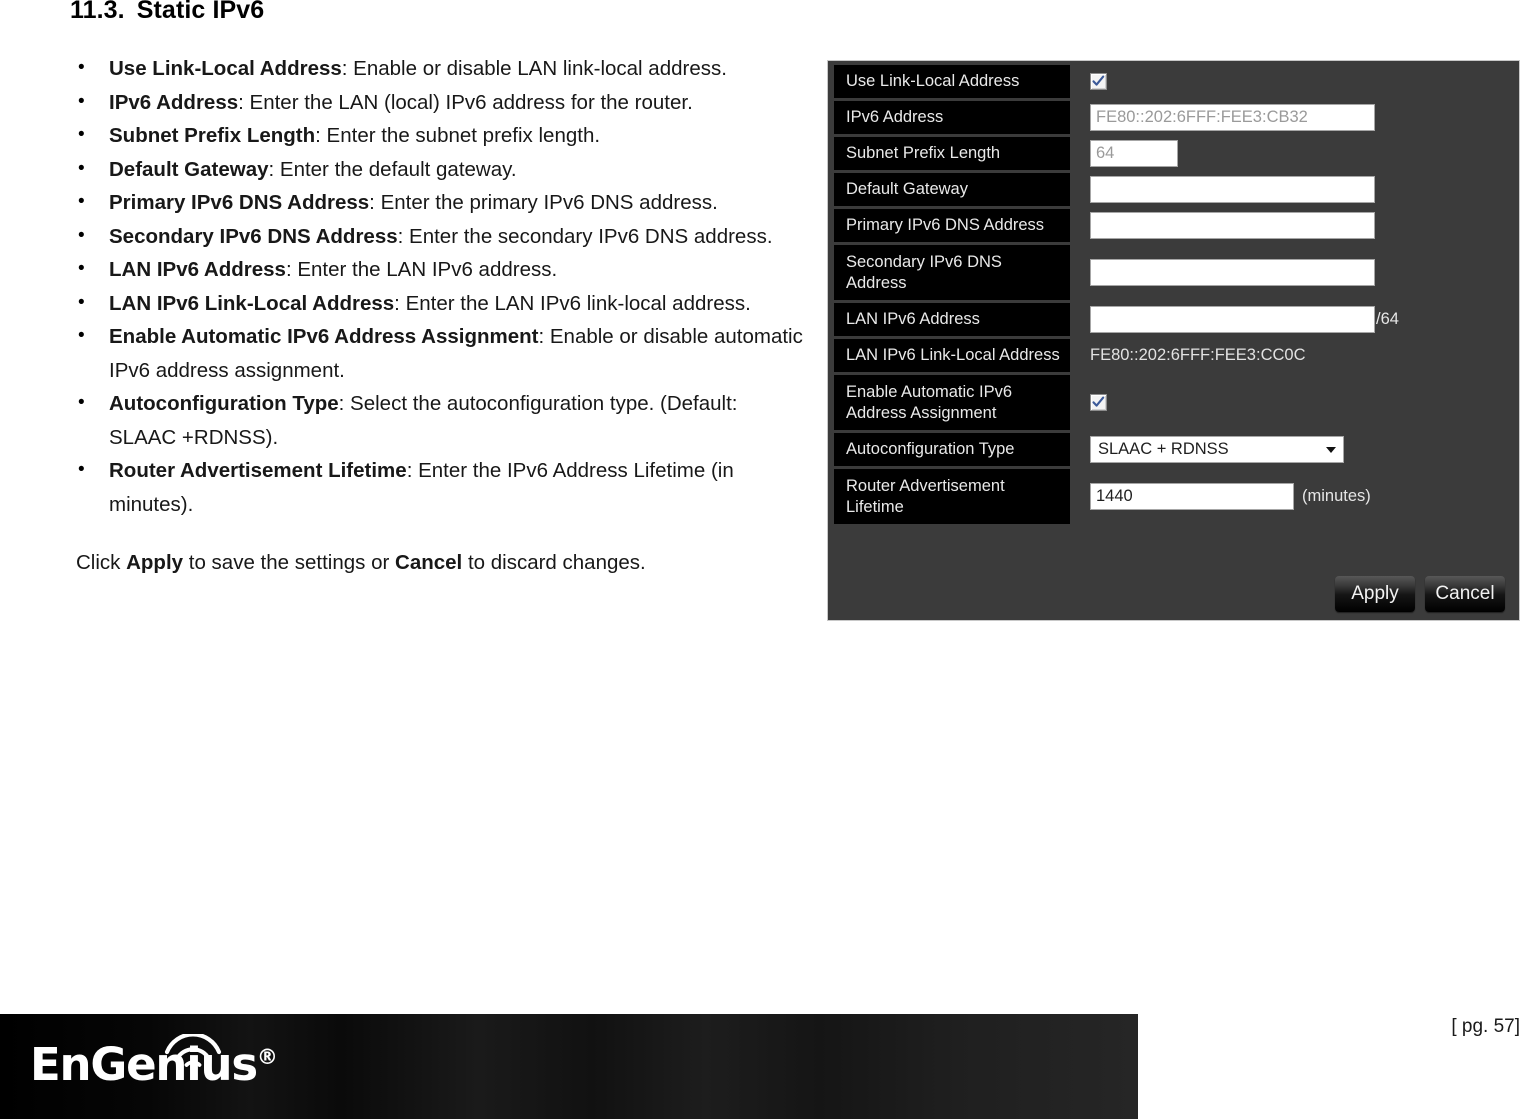 The width and height of the screenshot is (1530, 1119). Describe the element at coordinates (1134, 153) in the screenshot. I see `text-input: 64` at that location.